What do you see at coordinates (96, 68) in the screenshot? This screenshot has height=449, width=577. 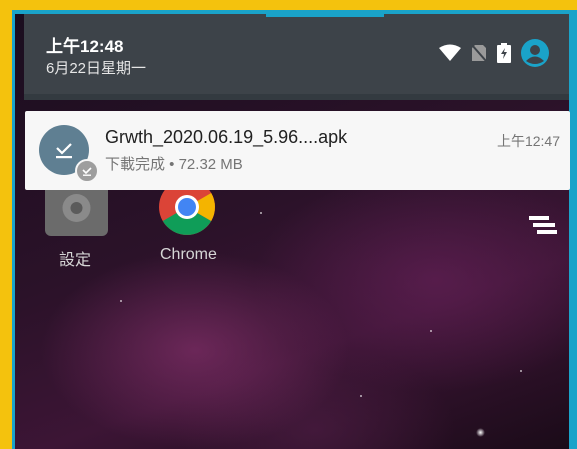 I see `status-date: 6月22日星期一` at bounding box center [96, 68].